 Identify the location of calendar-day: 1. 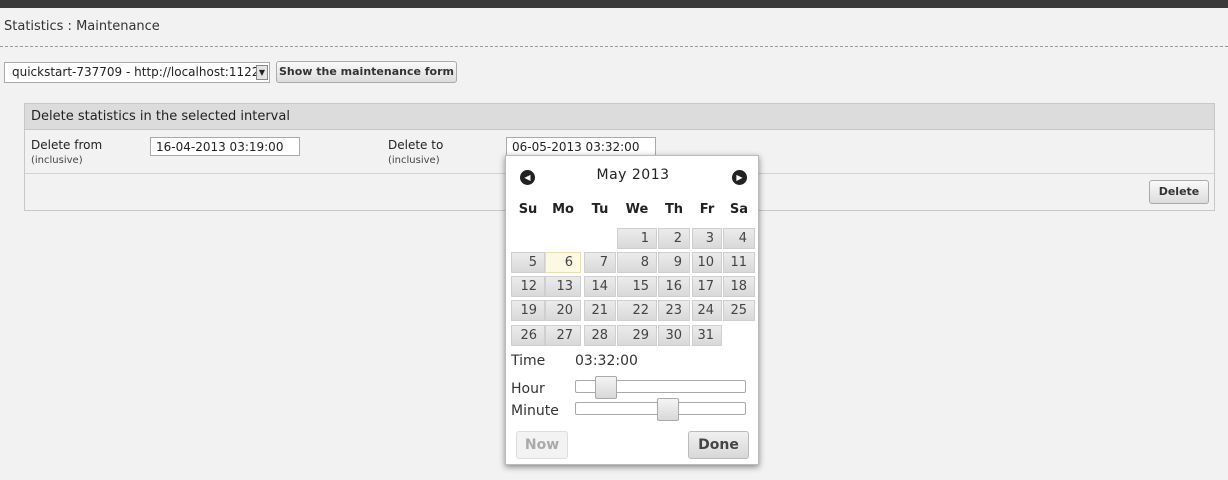
(637, 238).